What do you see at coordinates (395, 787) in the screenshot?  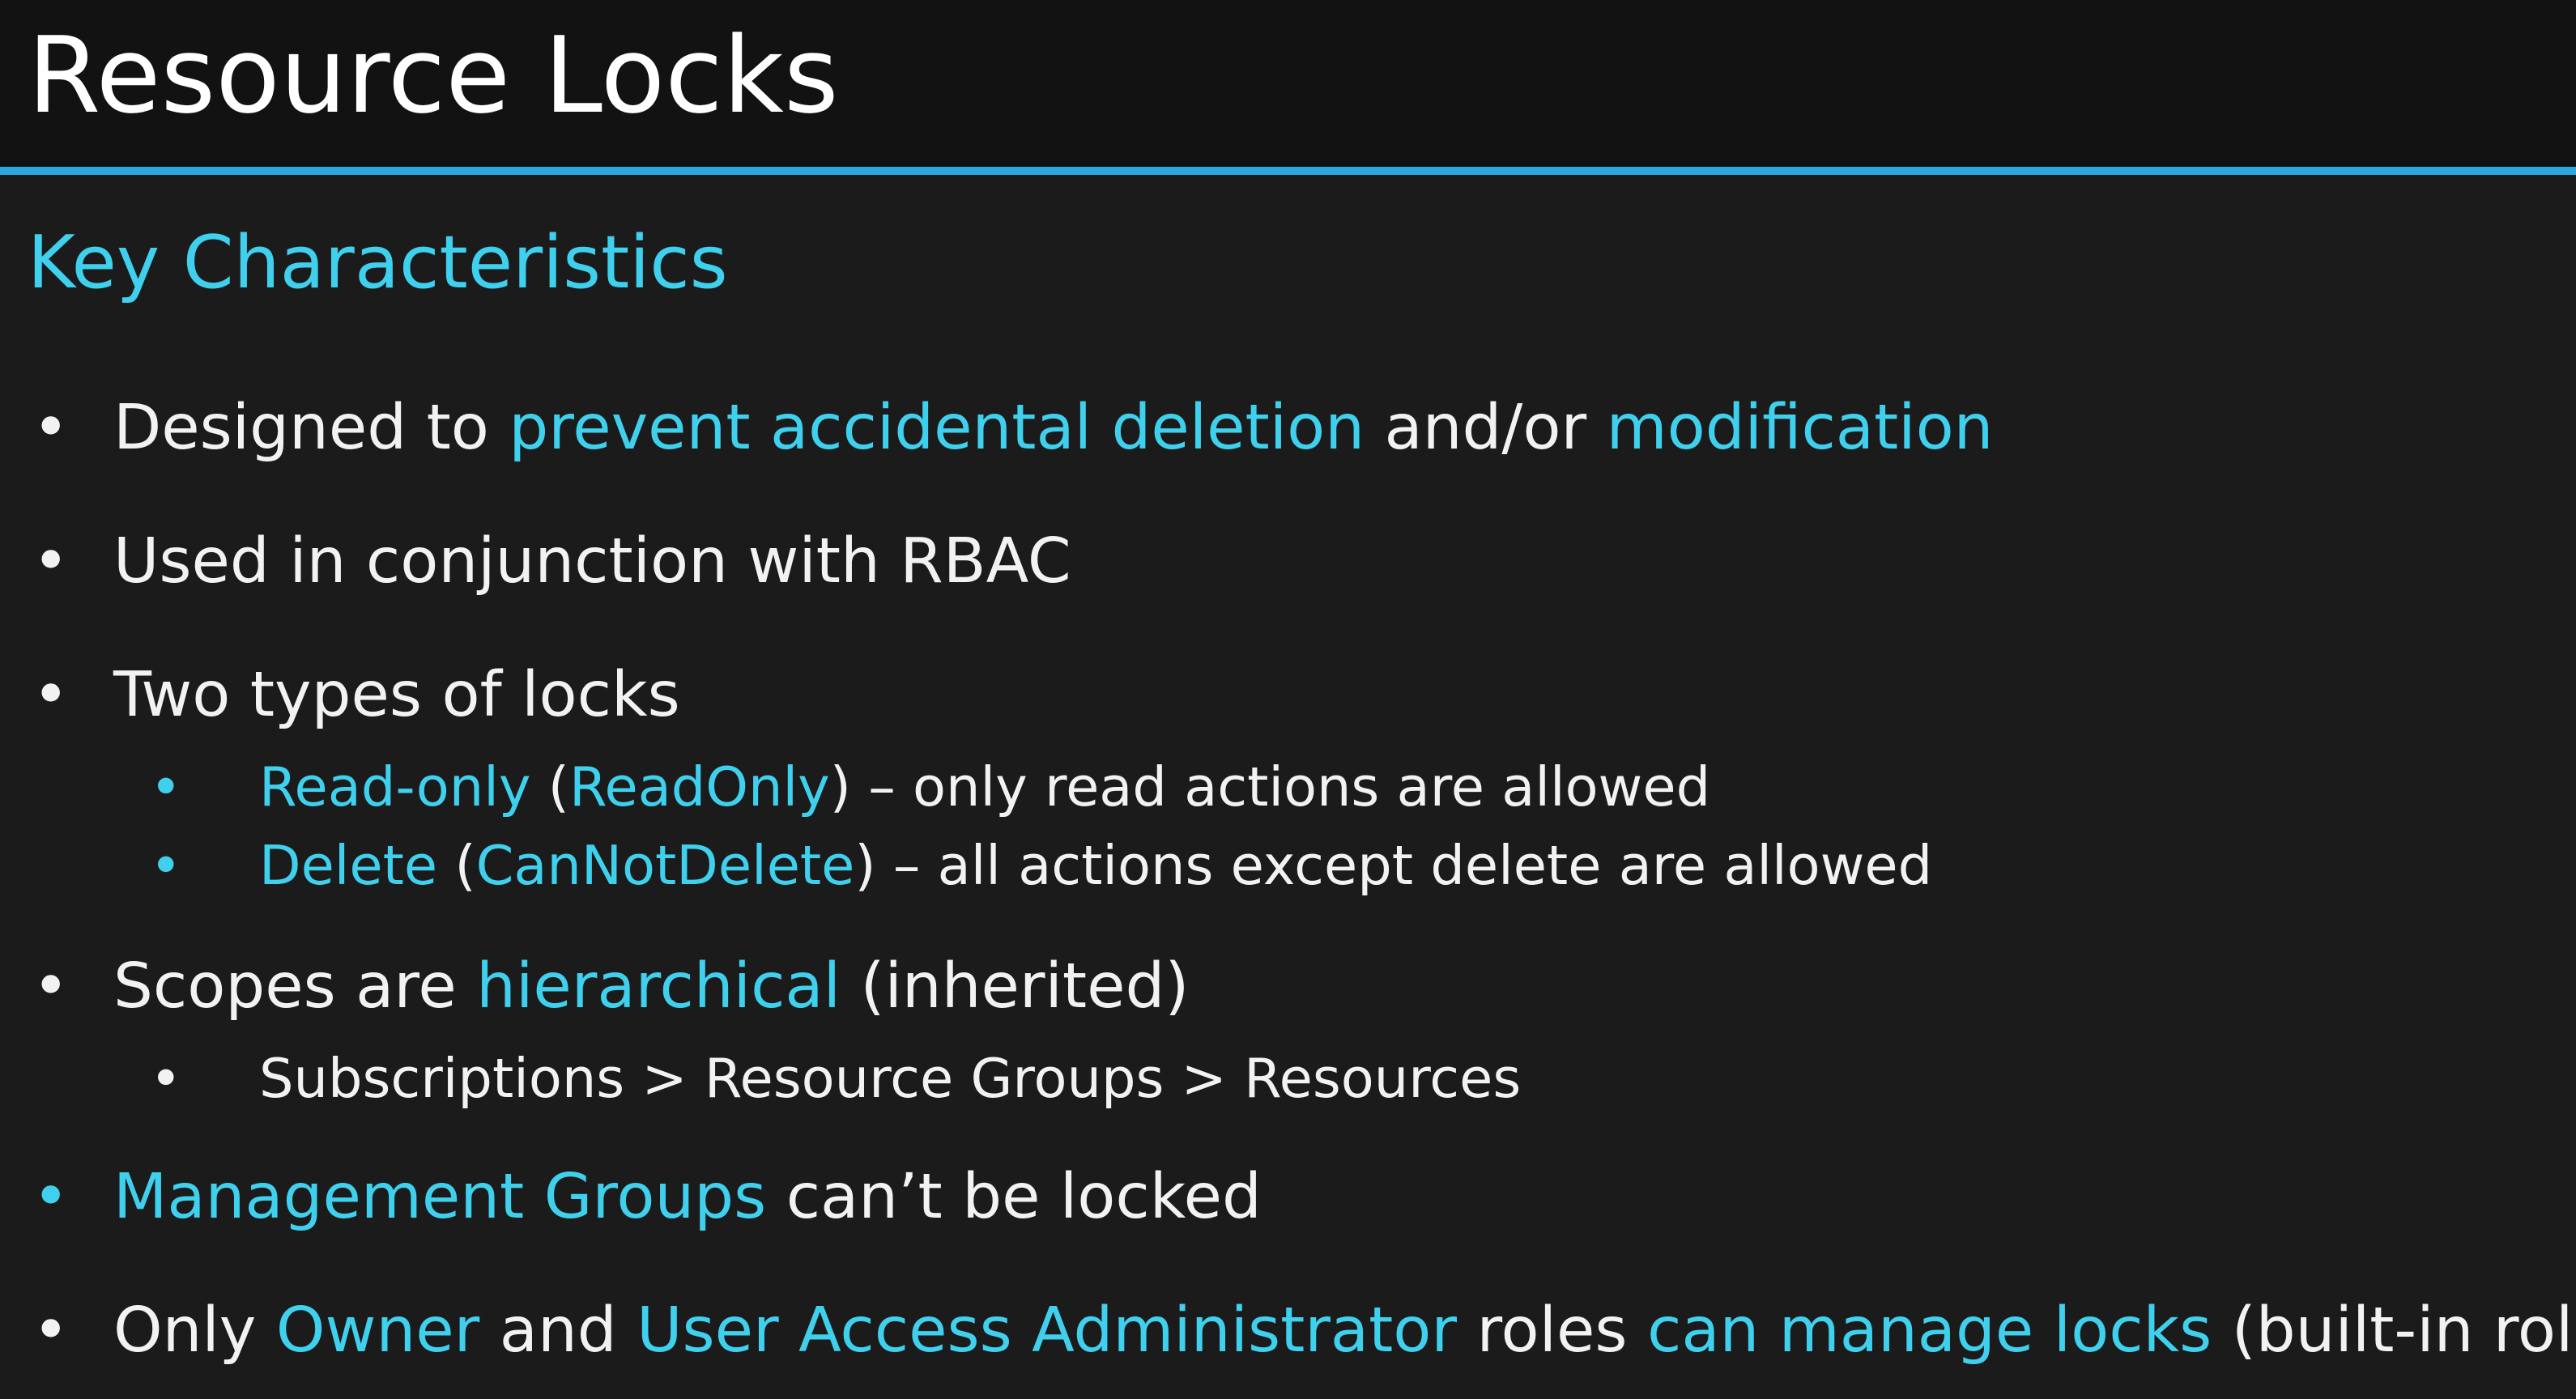 I see `highlight-read-only: Read-only` at bounding box center [395, 787].